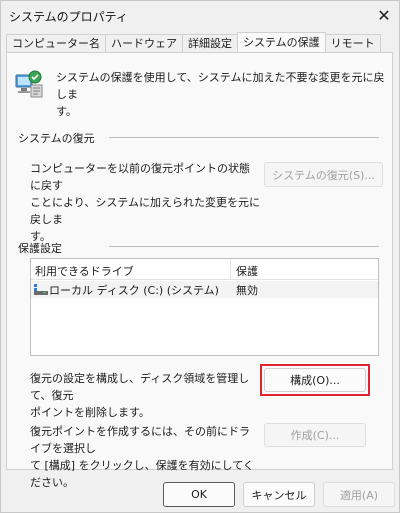  What do you see at coordinates (210, 43) in the screenshot?
I see `tab-advanced: 詳細設定` at bounding box center [210, 43].